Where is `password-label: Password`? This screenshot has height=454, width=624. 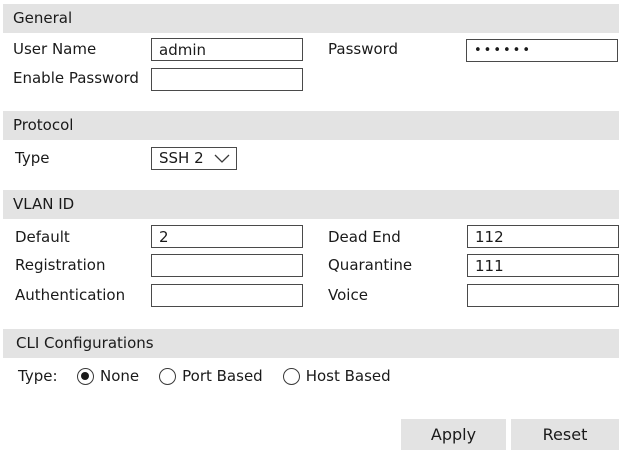
password-label: Password is located at coordinates (363, 49).